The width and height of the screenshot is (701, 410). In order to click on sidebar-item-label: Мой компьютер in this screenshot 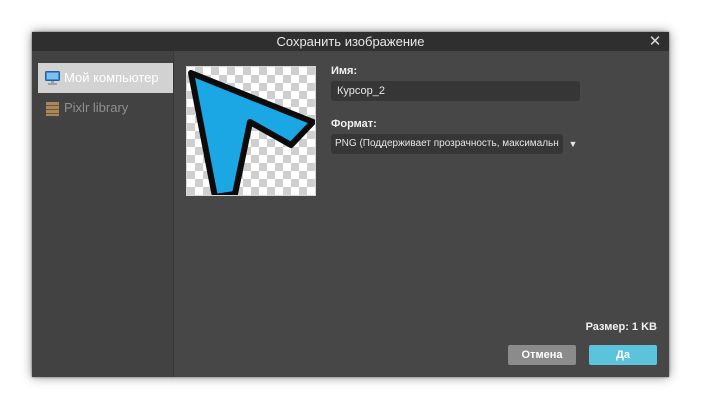, I will do `click(111, 77)`.